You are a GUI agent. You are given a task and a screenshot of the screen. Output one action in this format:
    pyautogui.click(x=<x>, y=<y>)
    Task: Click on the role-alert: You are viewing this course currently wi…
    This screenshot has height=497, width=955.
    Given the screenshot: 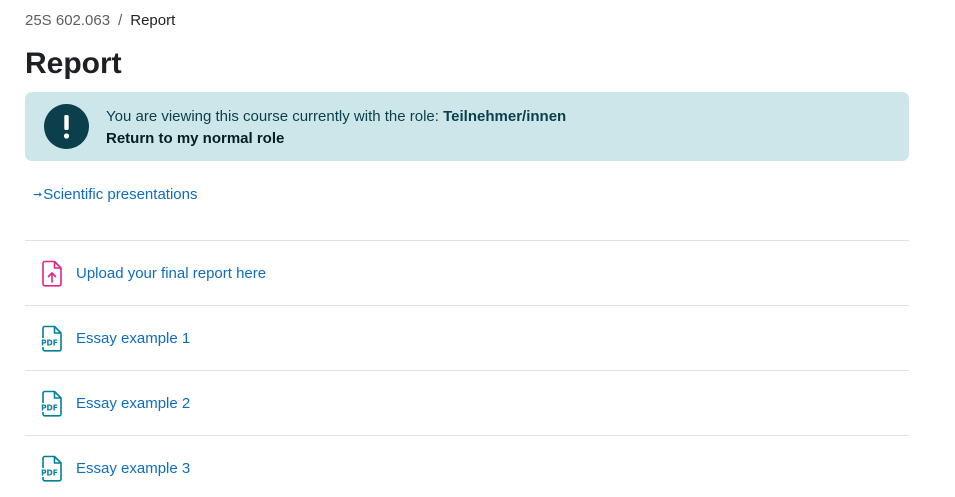 What is the action you would take?
    pyautogui.click(x=467, y=126)
    